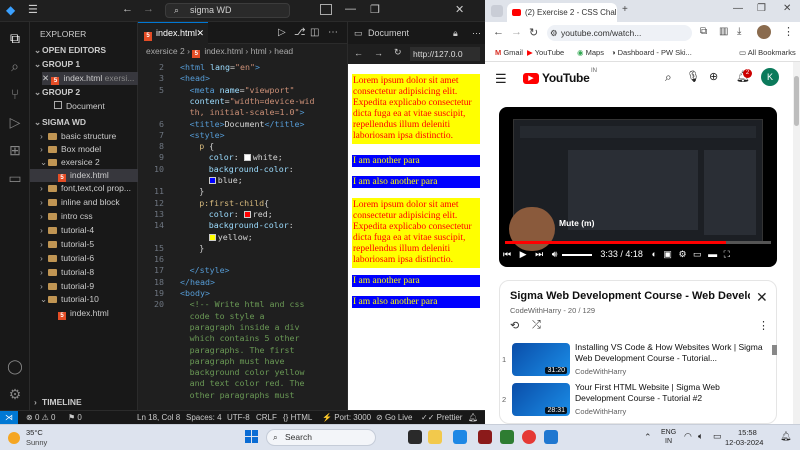 The height and width of the screenshot is (450, 800). What do you see at coordinates (60, 122) in the screenshot?
I see `workspace-header: ⌄SIGMA WD` at bounding box center [60, 122].